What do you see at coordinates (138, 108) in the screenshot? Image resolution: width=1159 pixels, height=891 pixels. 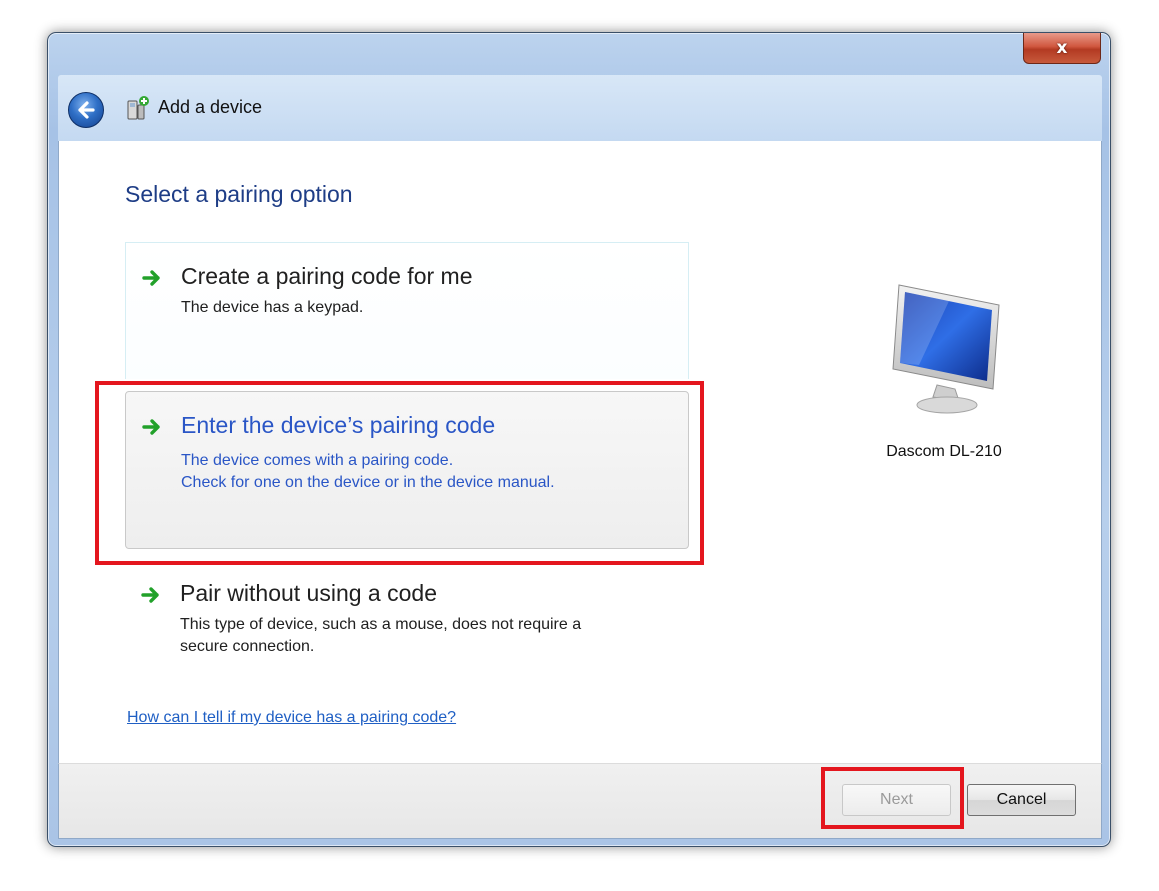 I see `add-device-icon` at bounding box center [138, 108].